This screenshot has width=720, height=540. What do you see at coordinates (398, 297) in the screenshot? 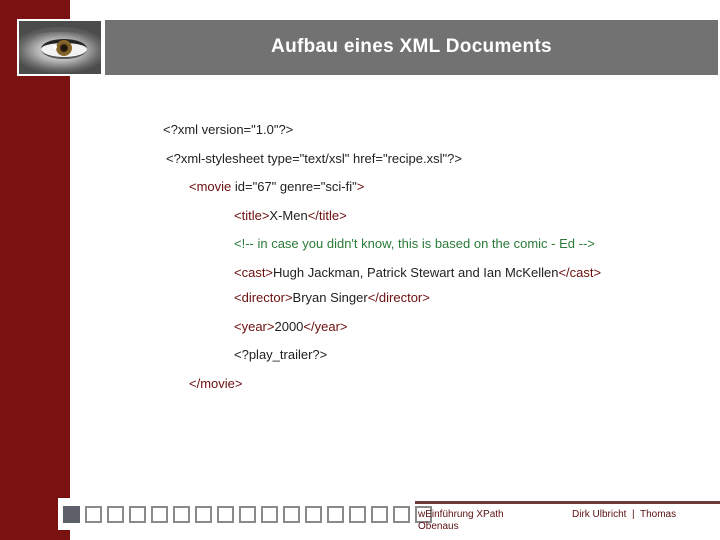
I see `code-tag-token: </director>` at bounding box center [398, 297].